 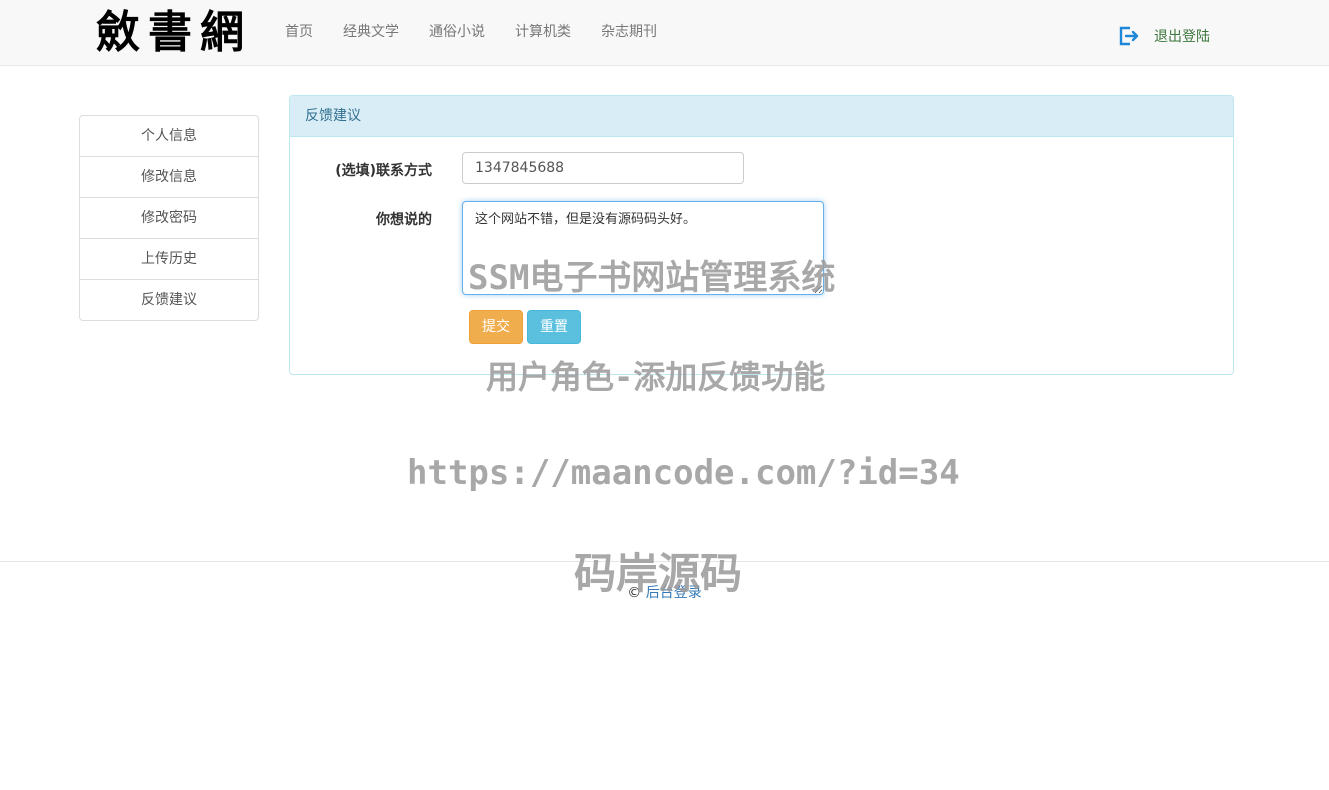 I want to click on logout-icon, so click(x=1129, y=36).